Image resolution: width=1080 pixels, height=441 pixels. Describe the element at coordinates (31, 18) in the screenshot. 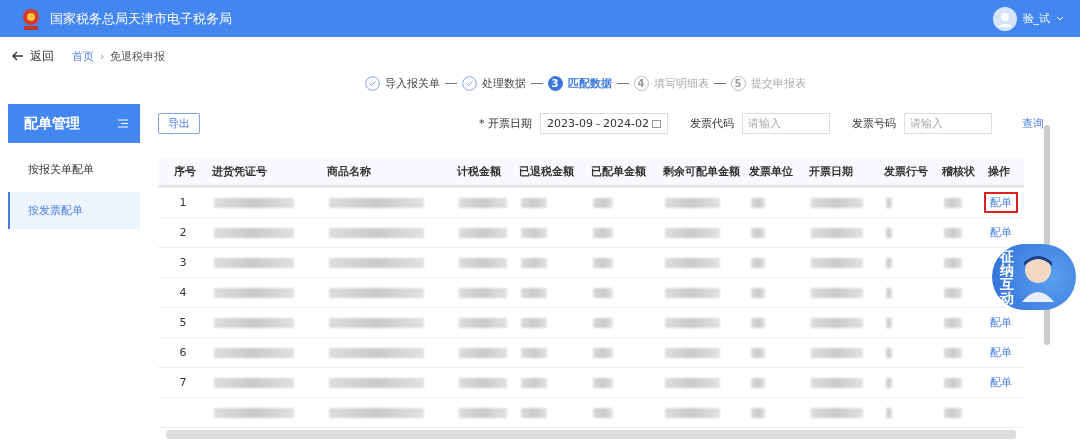

I see `emblem-icon` at that location.